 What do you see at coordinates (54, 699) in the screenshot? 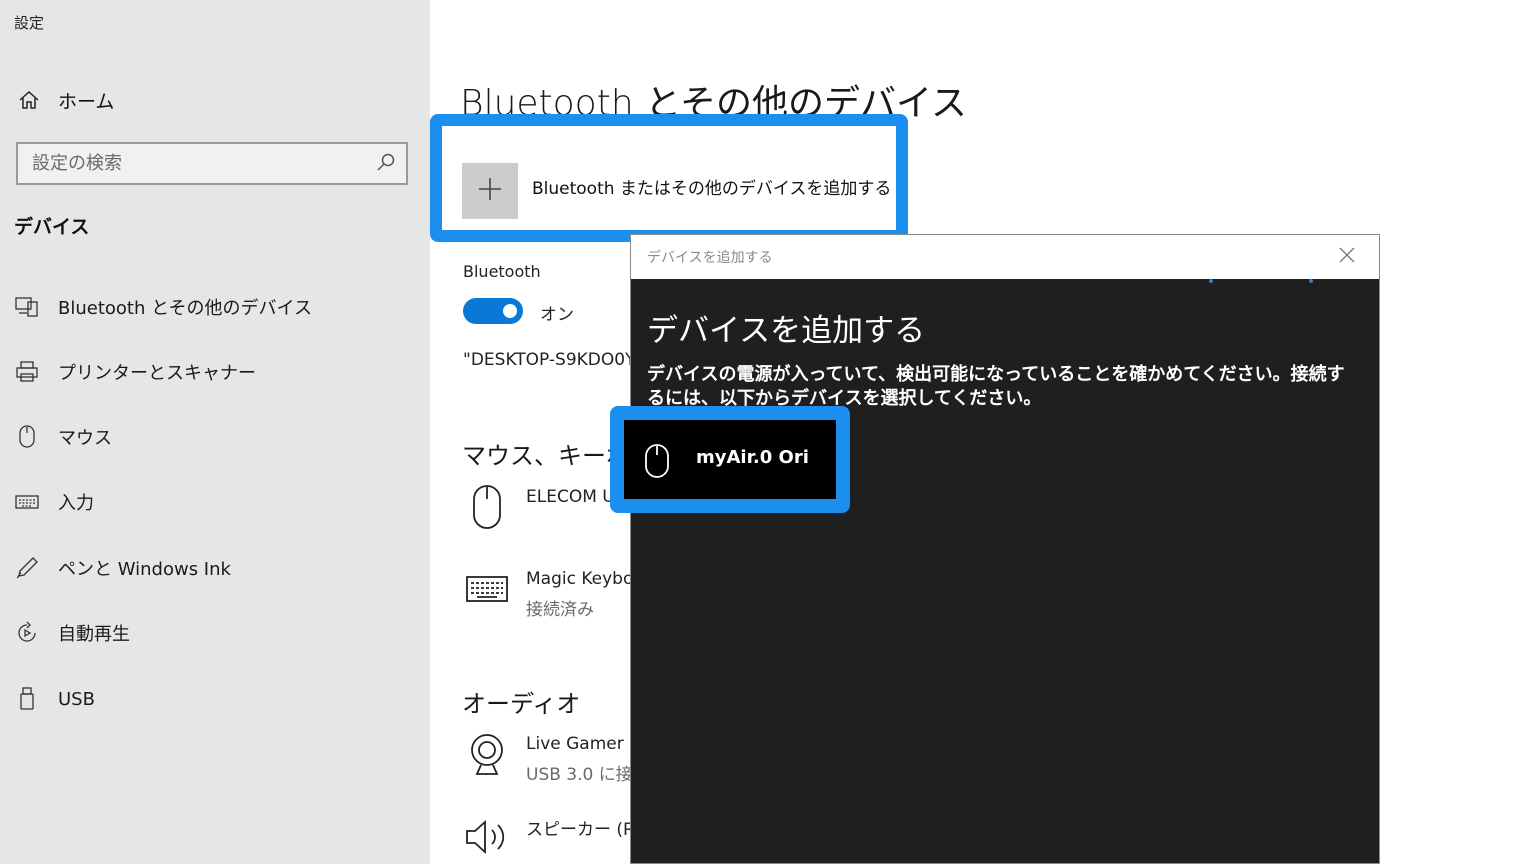
I see `sidebar-item-usb: USB` at bounding box center [54, 699].